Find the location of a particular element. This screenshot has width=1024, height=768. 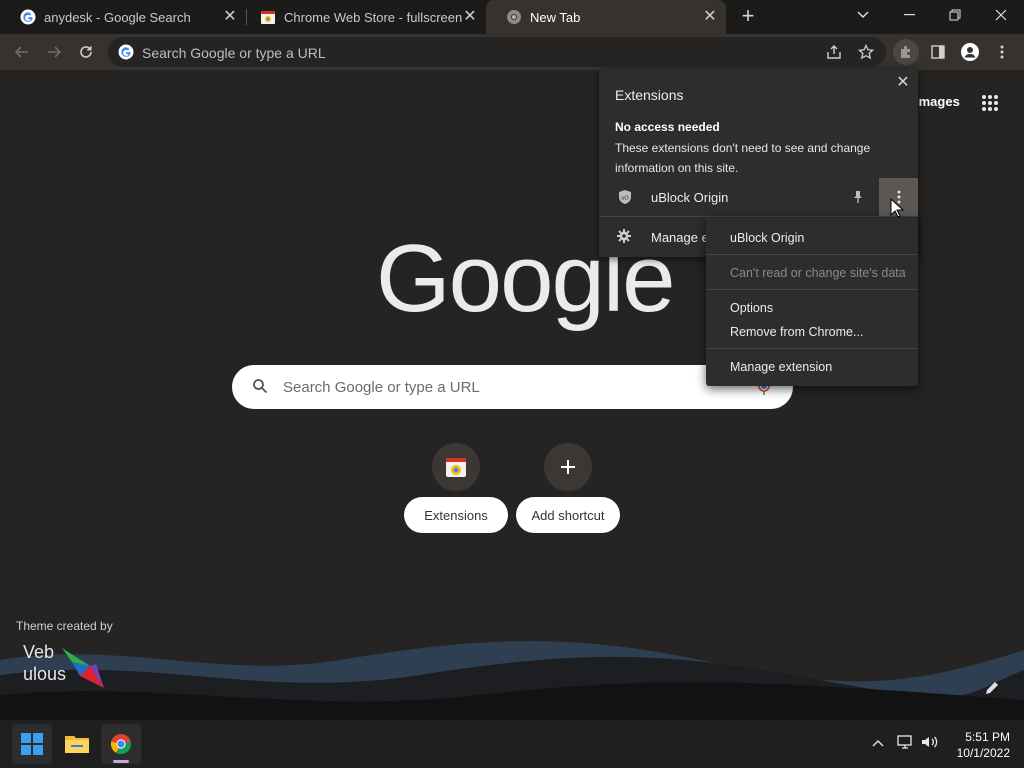

tab-title: anydesk - Google Search is located at coordinates (117, 17).